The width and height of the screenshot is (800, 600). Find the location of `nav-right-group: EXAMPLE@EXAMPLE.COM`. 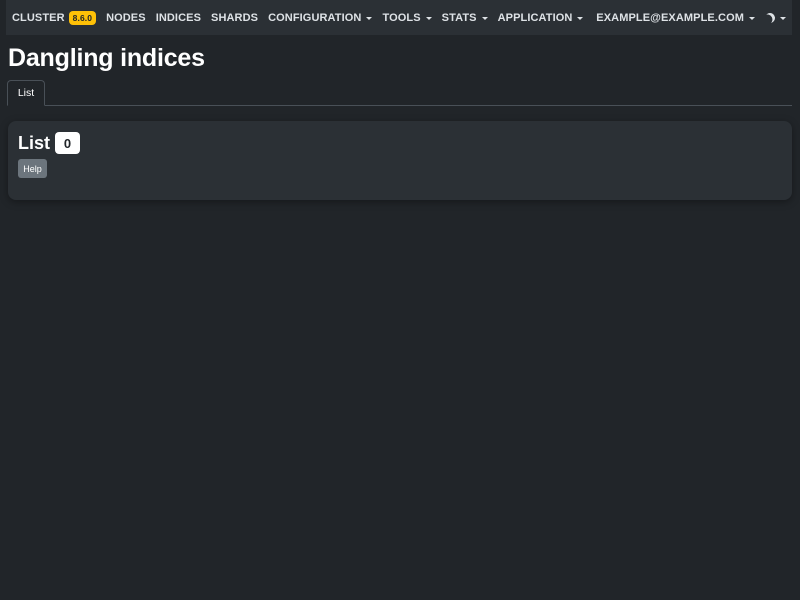

nav-right-group: EXAMPLE@EXAMPLE.COM is located at coordinates (691, 18).